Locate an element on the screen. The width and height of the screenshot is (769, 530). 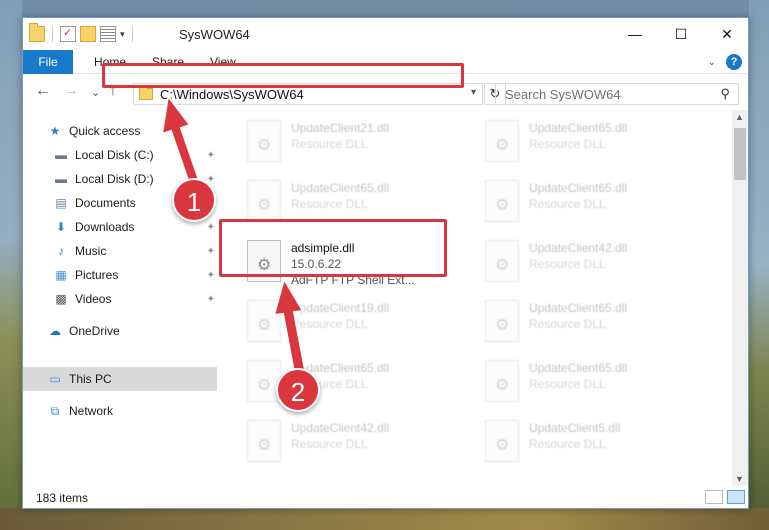
sidebar-item-label: Network is located at coordinates (91, 411).